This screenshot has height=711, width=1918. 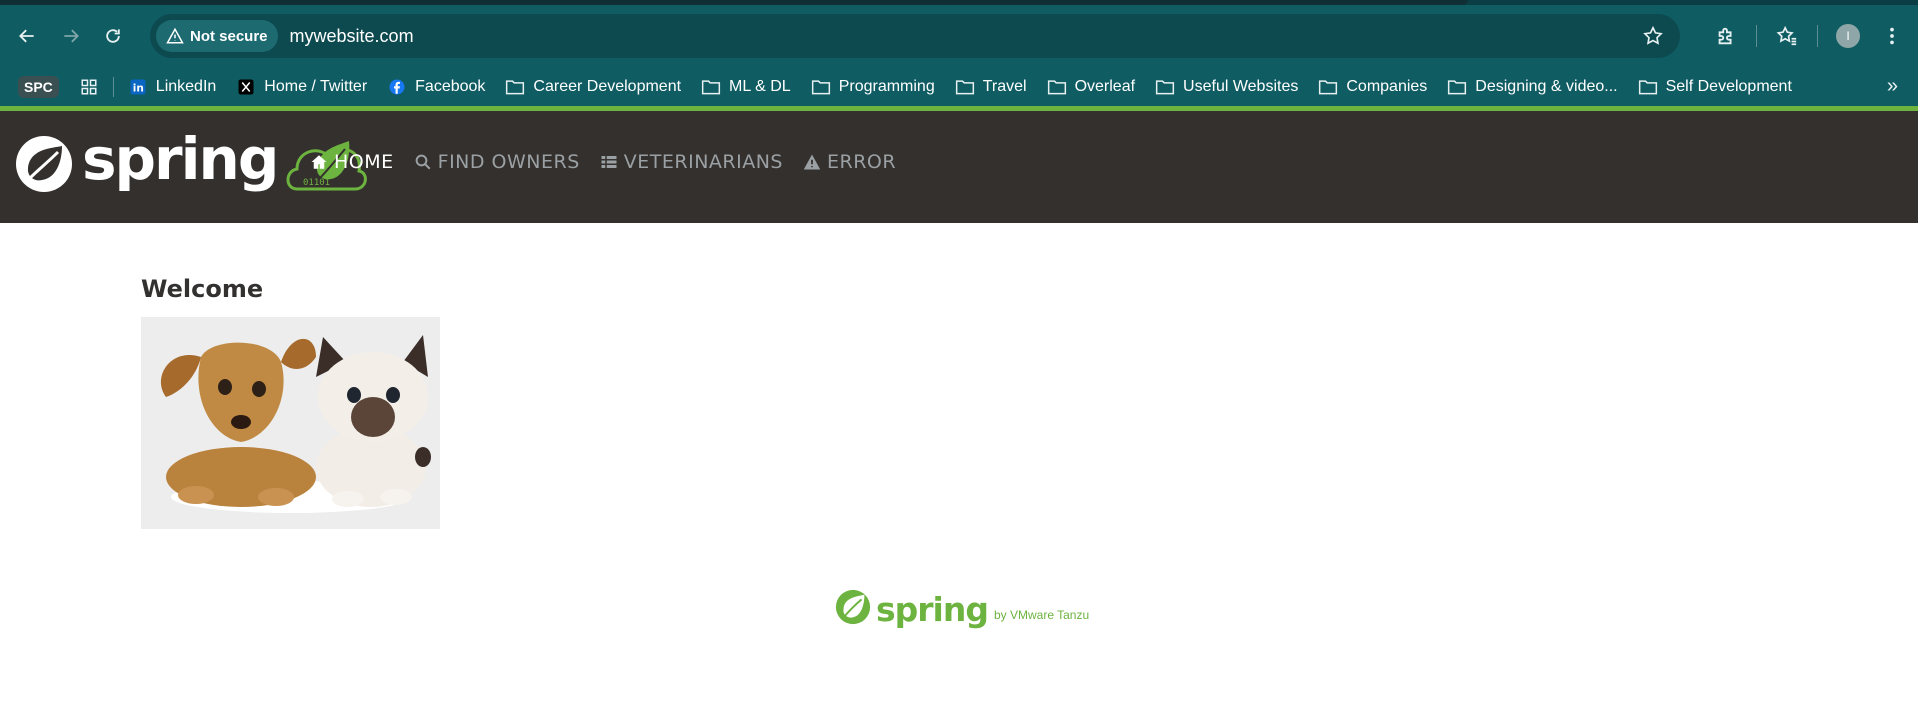 I want to click on pets-illustration, so click(x=290, y=423).